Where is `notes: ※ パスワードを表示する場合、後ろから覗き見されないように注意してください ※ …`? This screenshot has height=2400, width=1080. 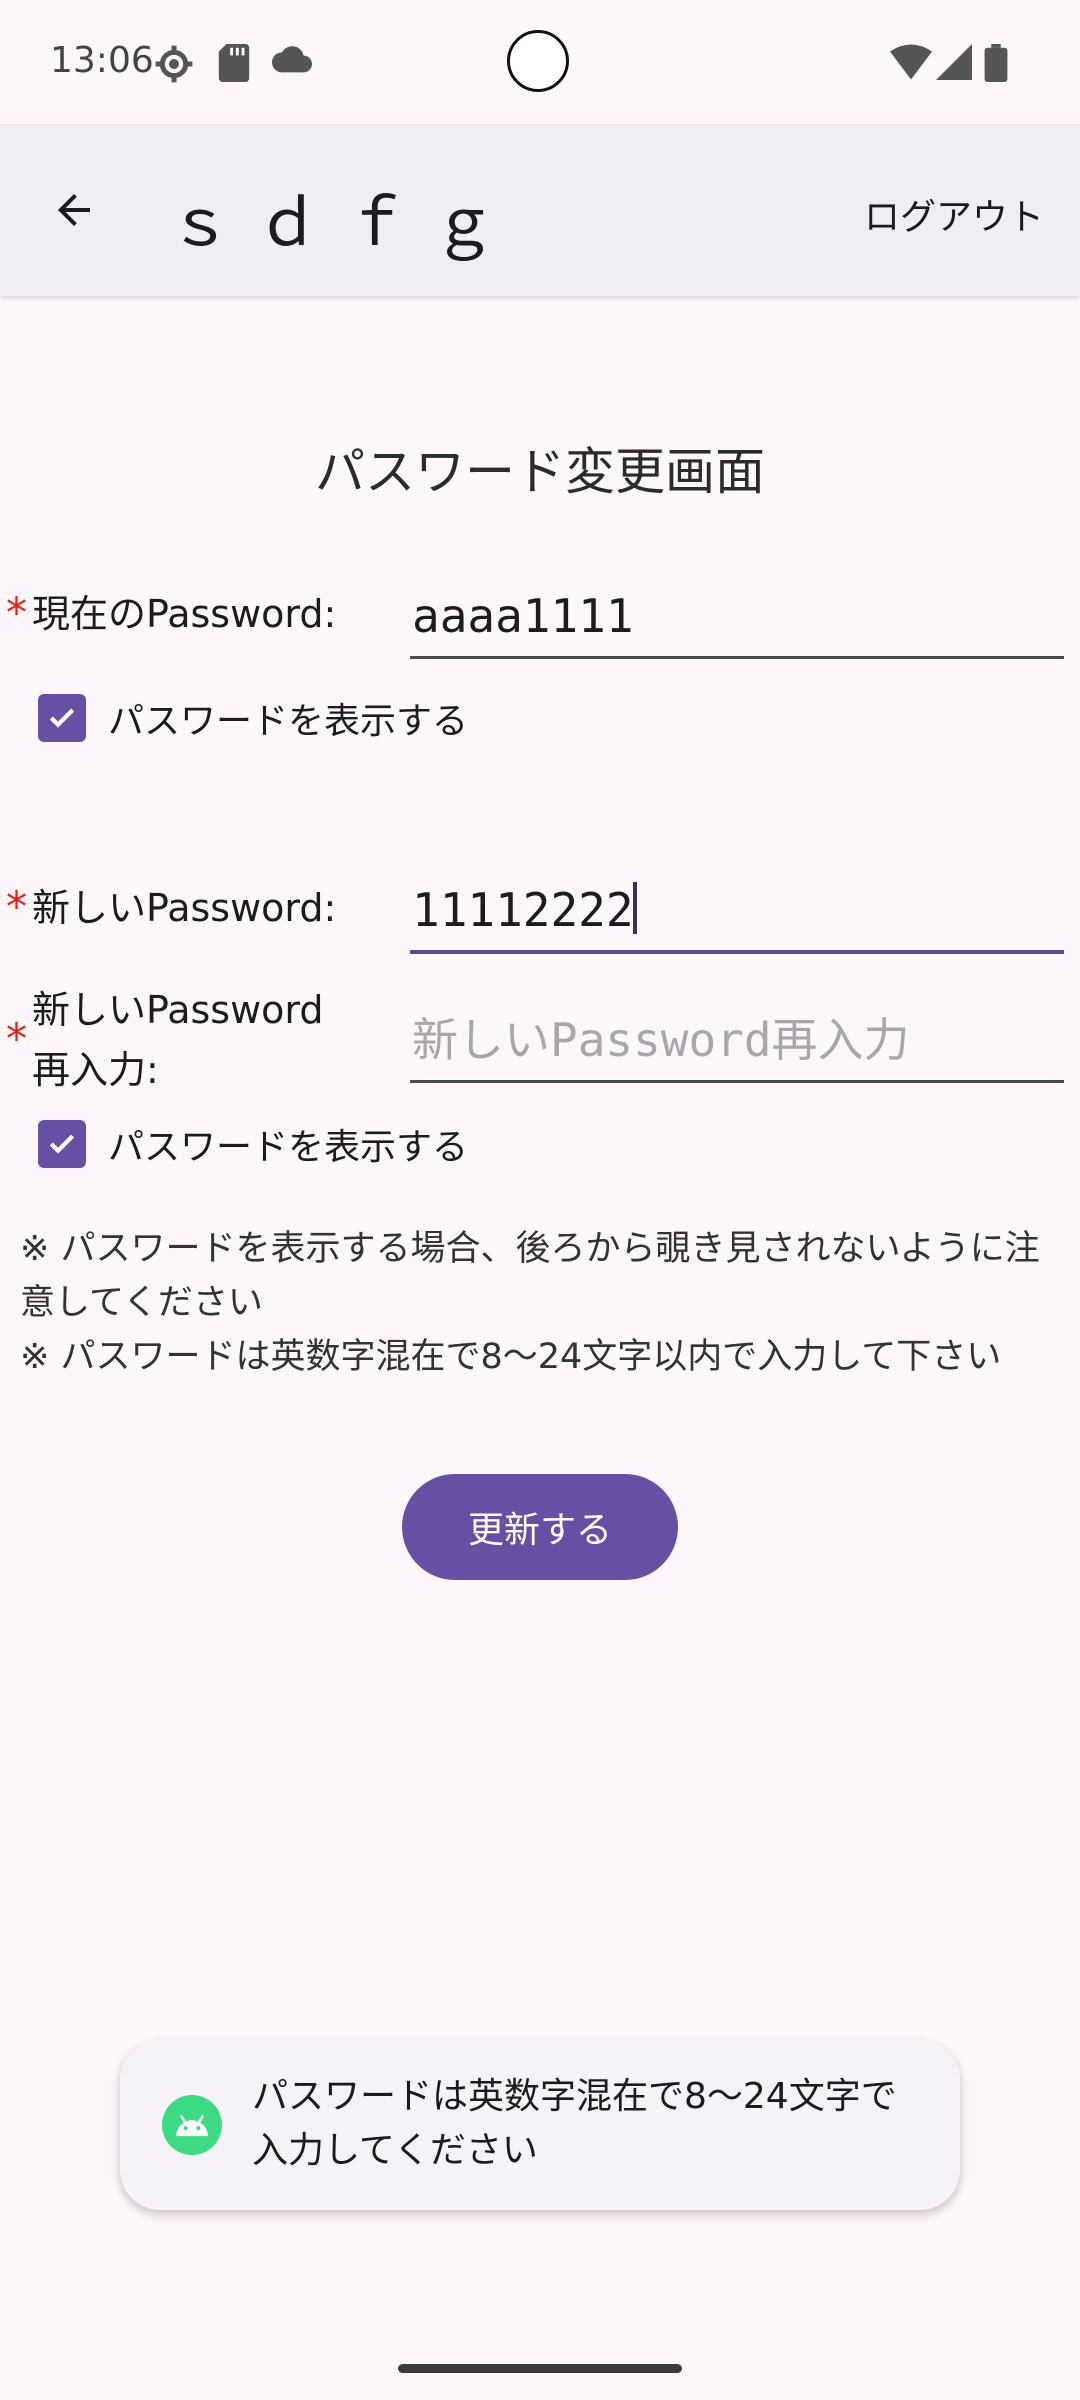
notes: ※ パスワードを表示する場合、後ろから覗き見されないように注意してください ※ … is located at coordinates (545, 1303).